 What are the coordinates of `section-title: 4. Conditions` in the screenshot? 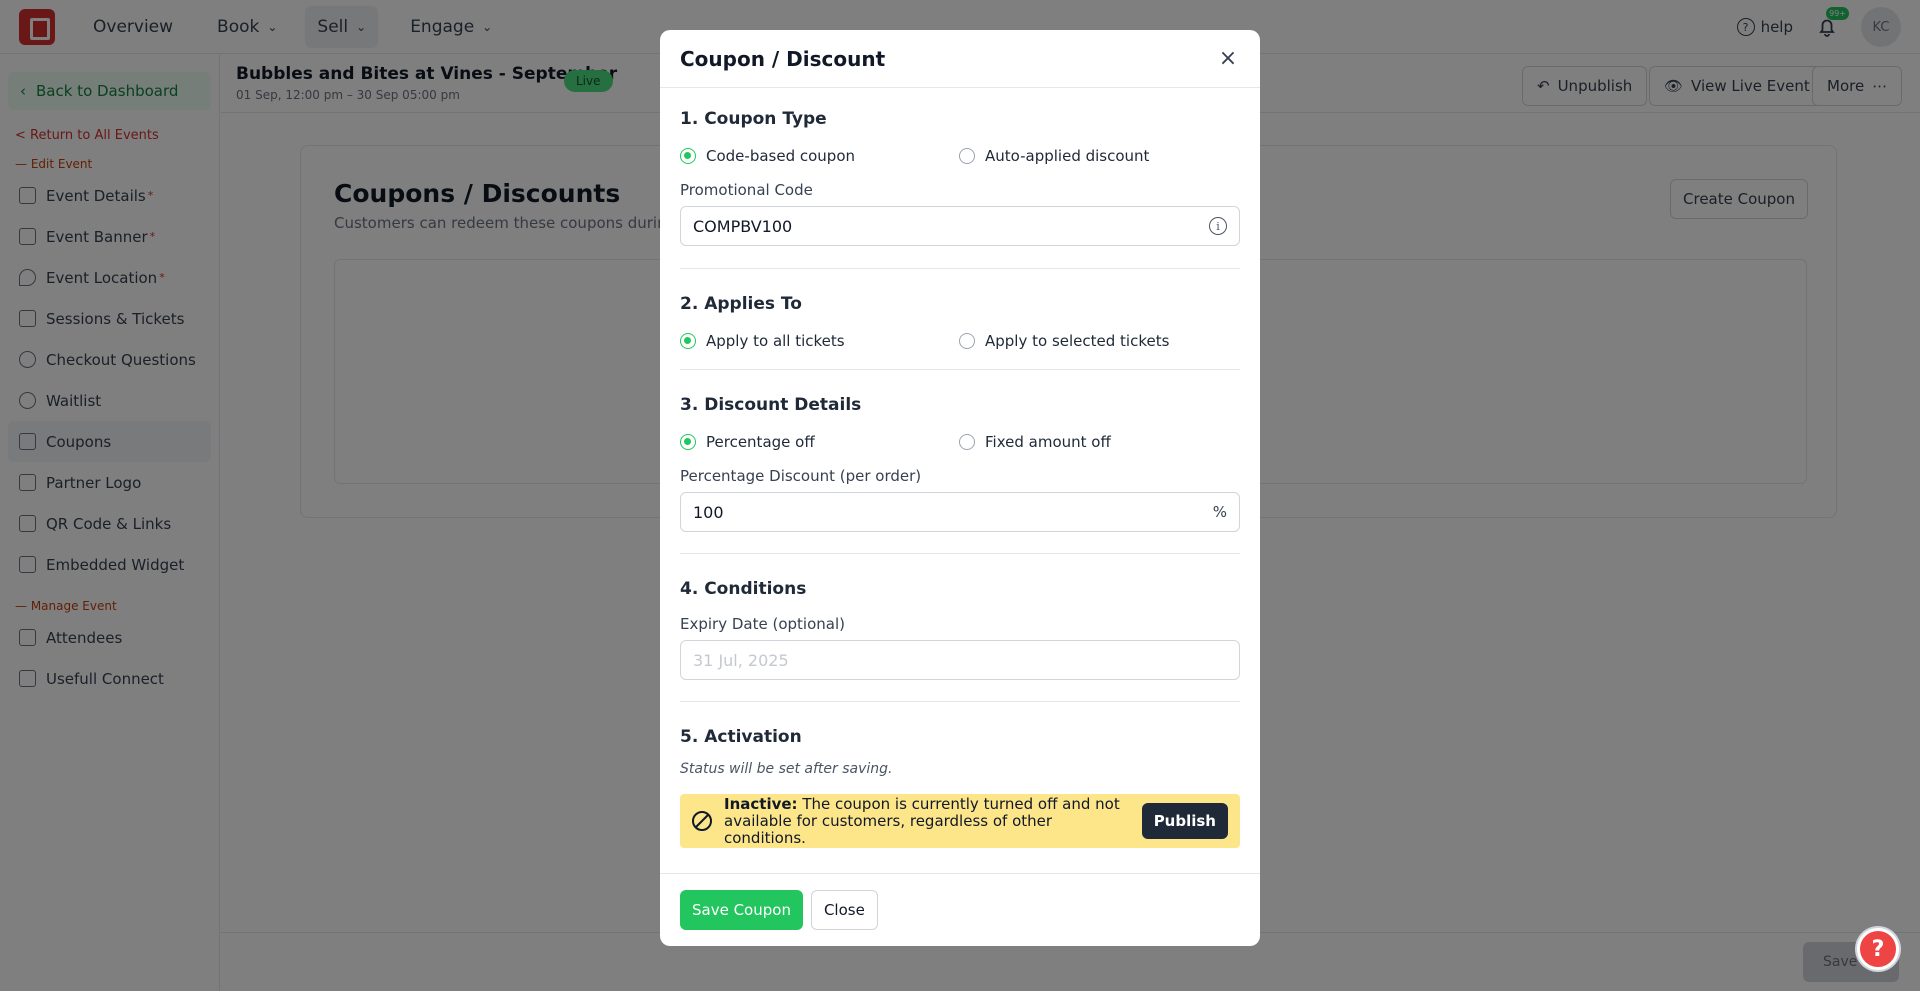 It's located at (743, 589).